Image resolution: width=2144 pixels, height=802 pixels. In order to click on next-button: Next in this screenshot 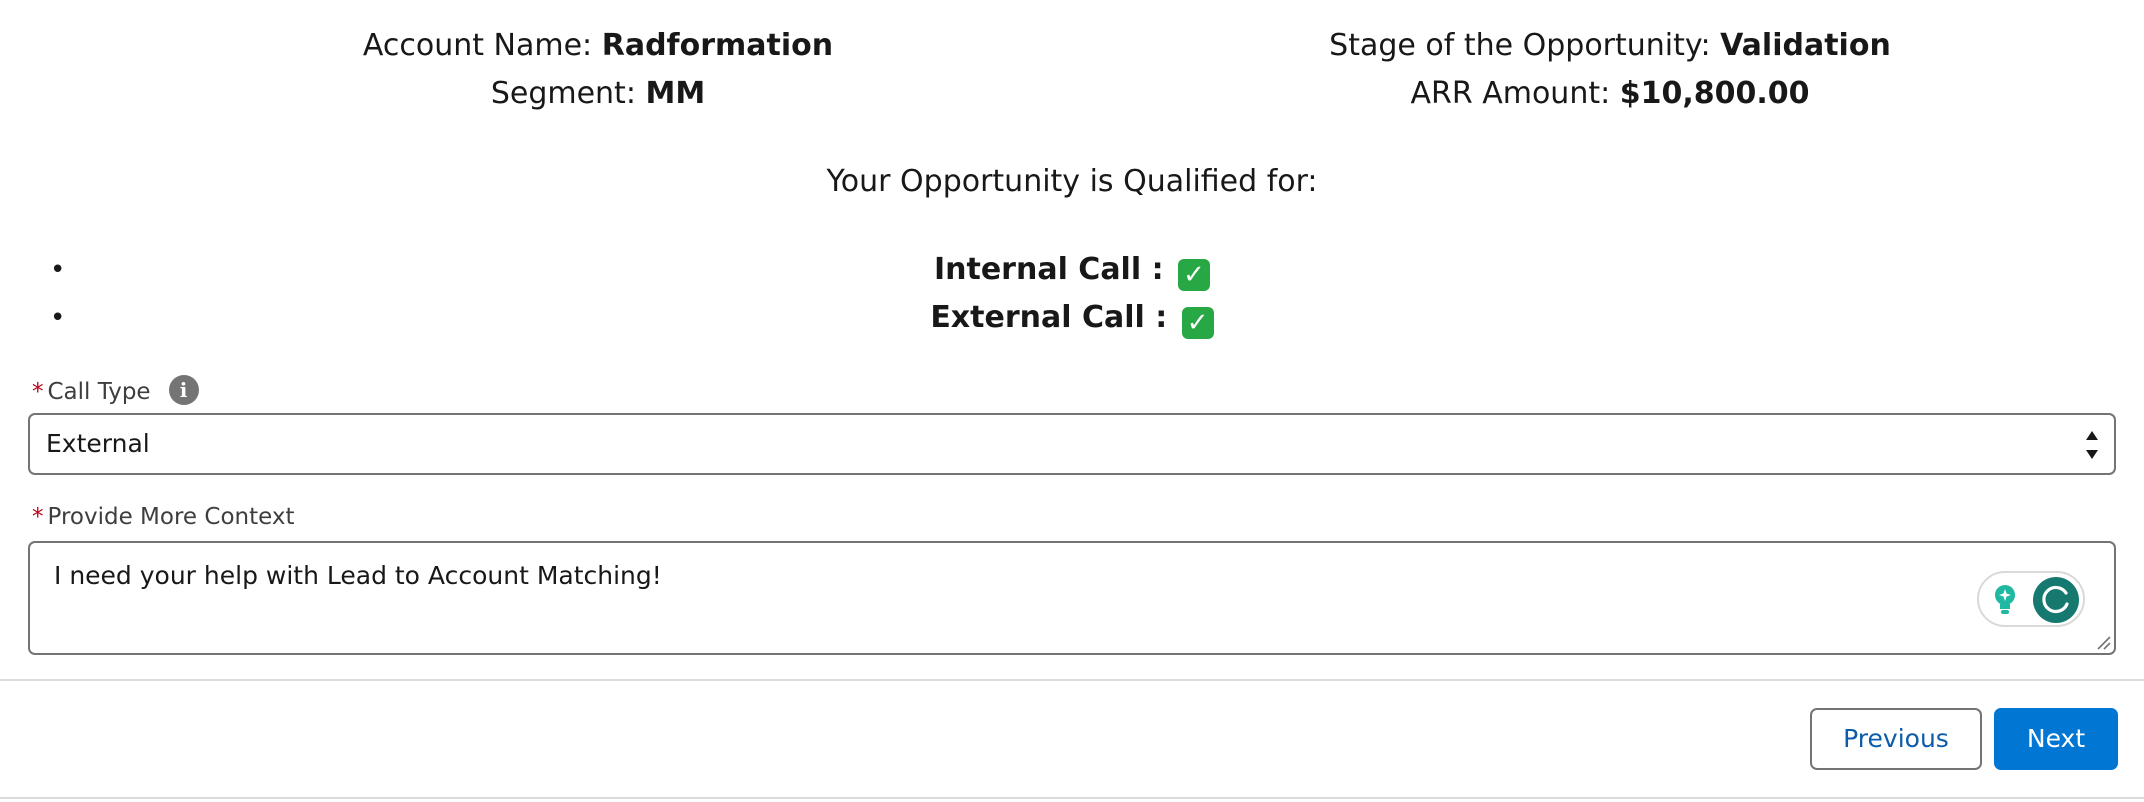, I will do `click(2056, 739)`.